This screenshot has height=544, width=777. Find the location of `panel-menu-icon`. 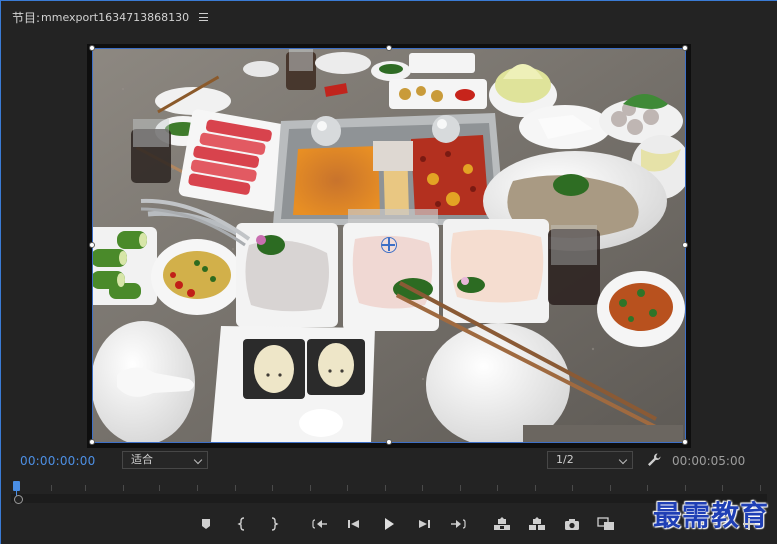

panel-menu-icon is located at coordinates (204, 17).